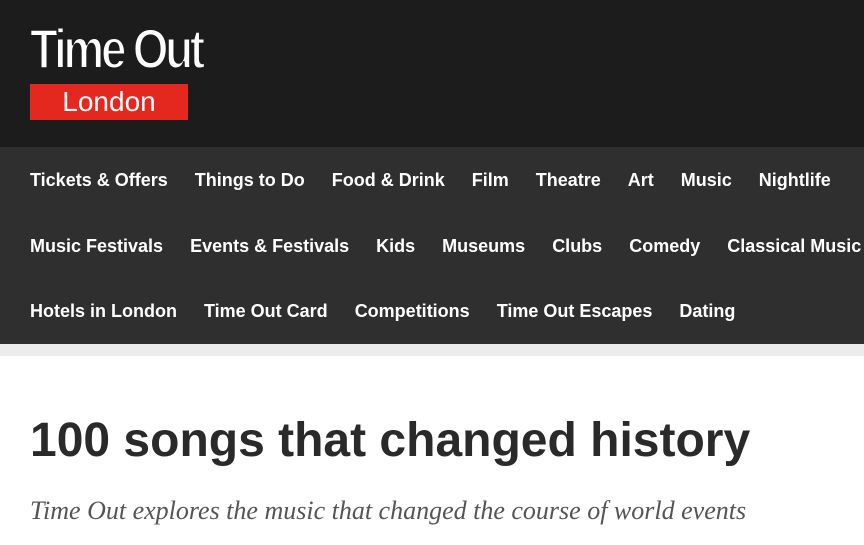 The width and height of the screenshot is (864, 545). Describe the element at coordinates (266, 311) in the screenshot. I see `nav-item-time-out-card: Time Out Card` at that location.